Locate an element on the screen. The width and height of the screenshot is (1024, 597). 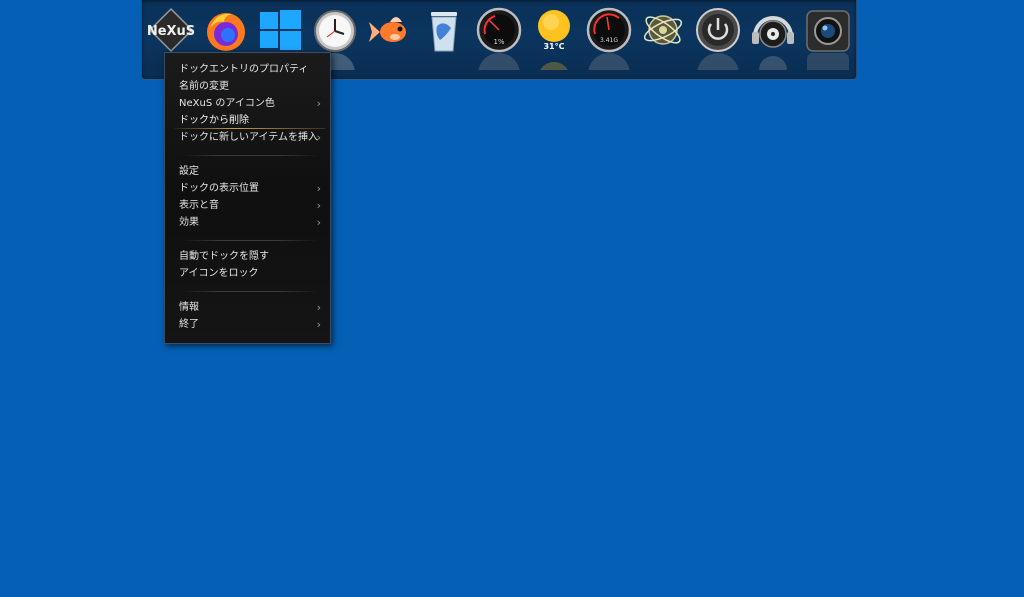
menu-item-label: NeXuS のアイコン色 is located at coordinates (227, 103).